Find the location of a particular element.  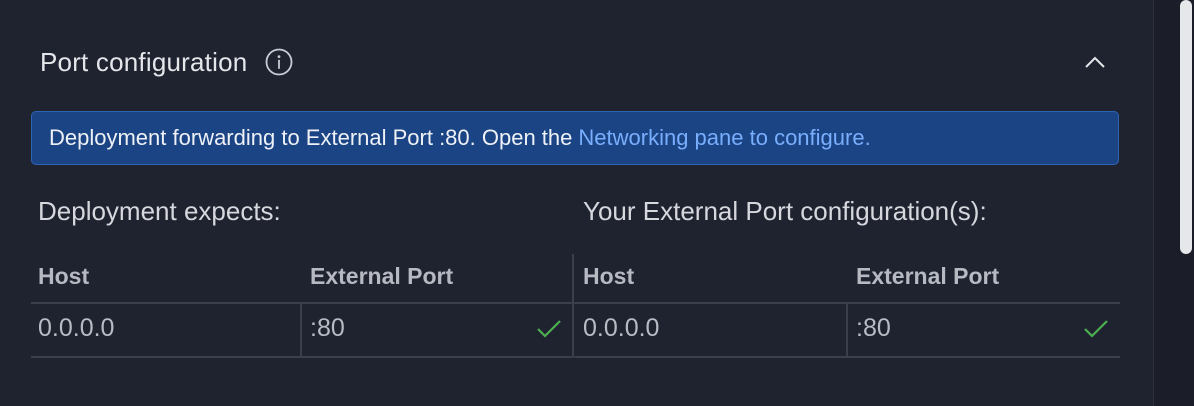

scrollbar-thumb is located at coordinates (1186, 127).